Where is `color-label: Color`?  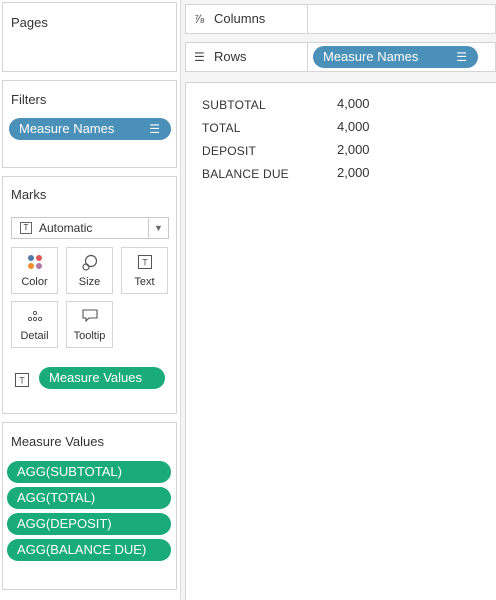
color-label: Color is located at coordinates (34, 282).